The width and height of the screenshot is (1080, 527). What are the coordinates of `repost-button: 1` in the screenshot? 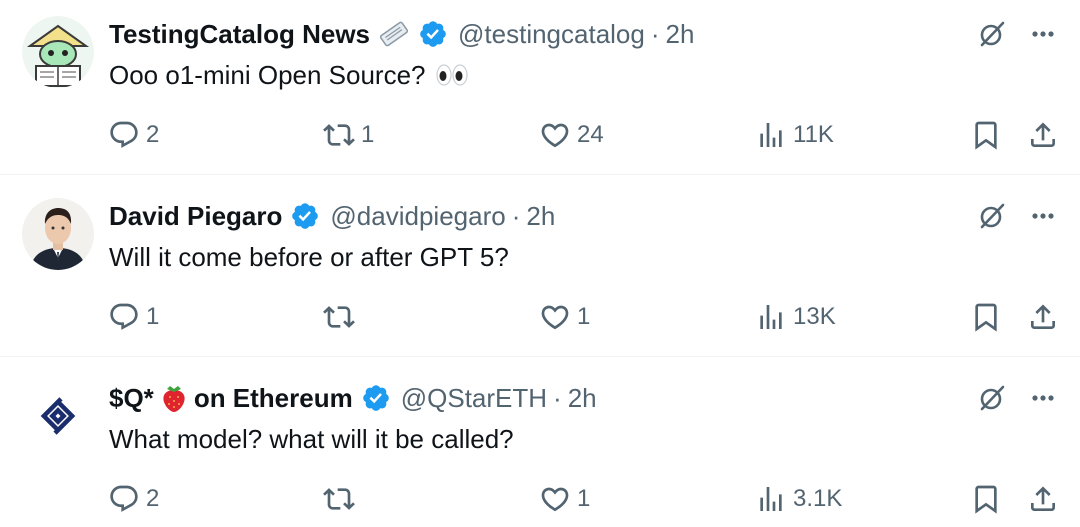 It's located at (348, 135).